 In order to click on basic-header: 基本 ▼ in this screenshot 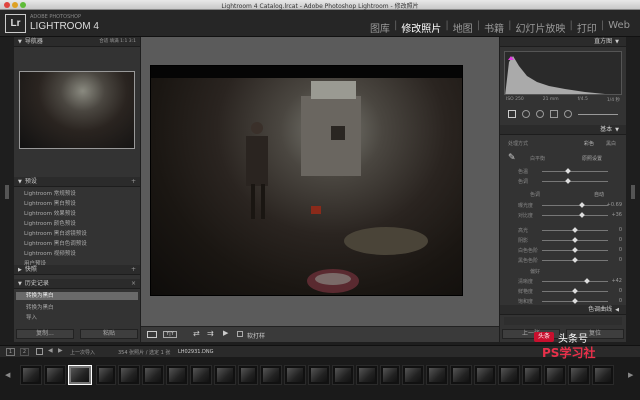, I will do `click(563, 130)`.